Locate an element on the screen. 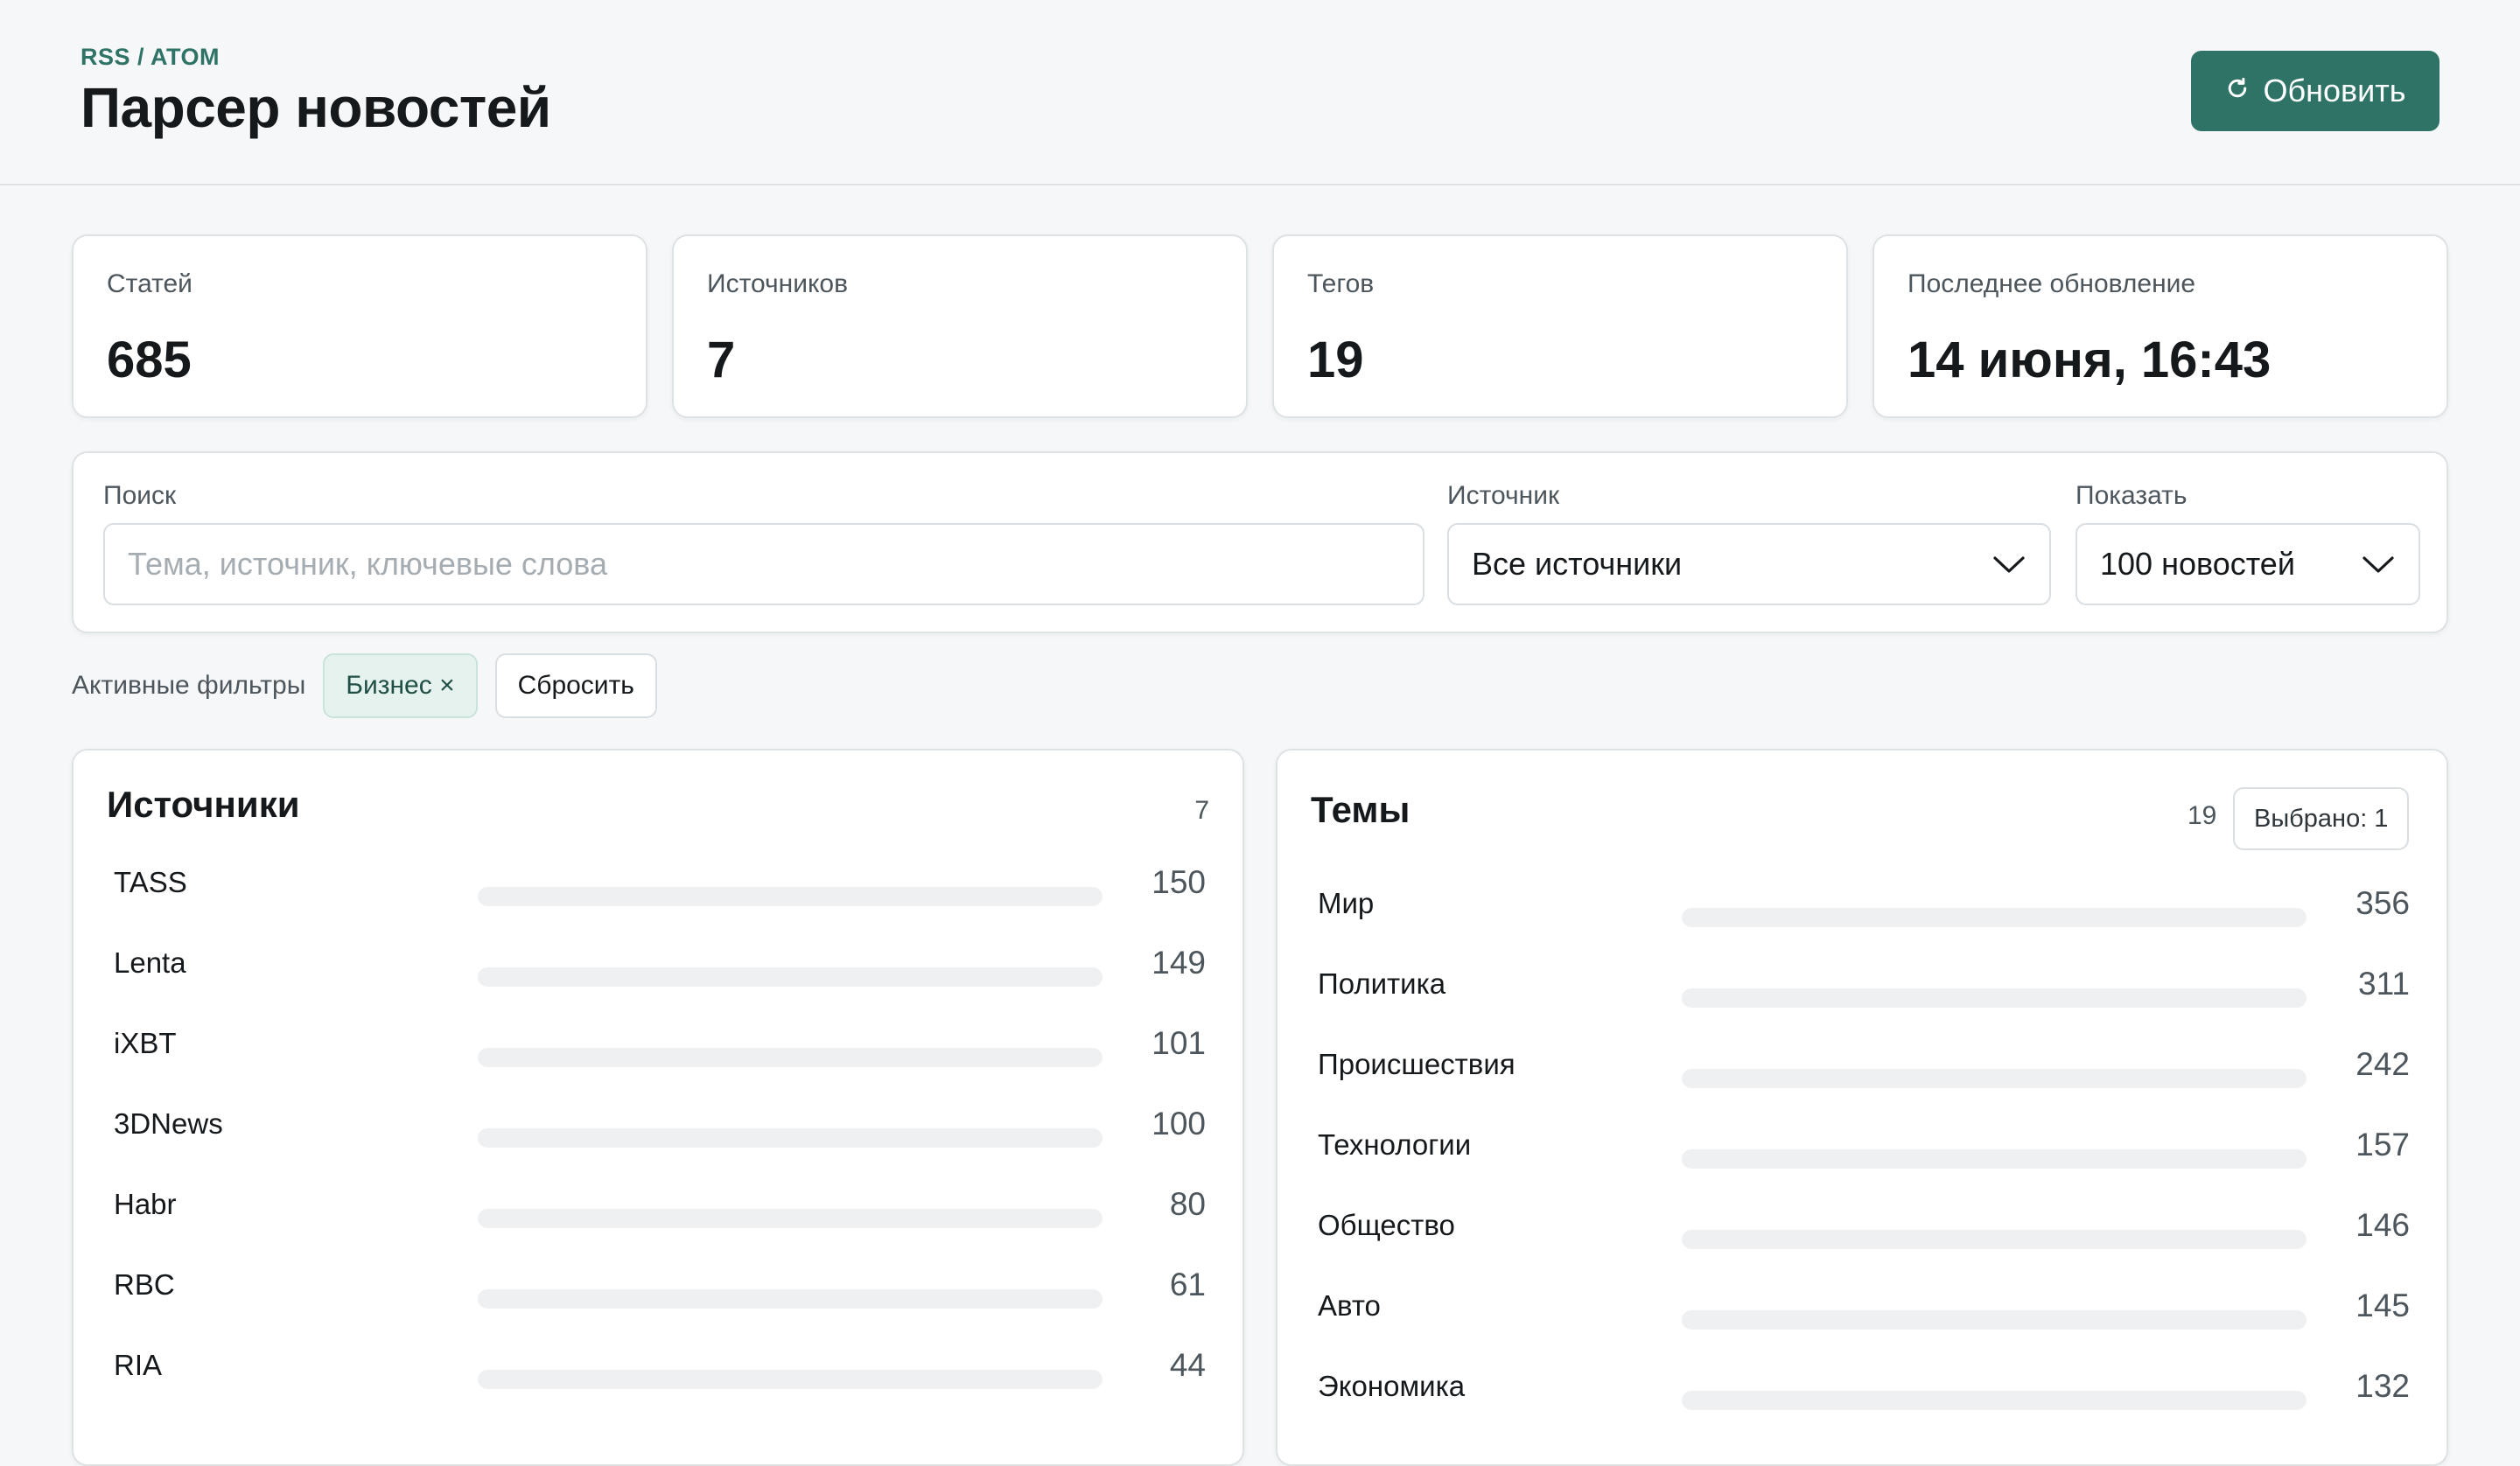 This screenshot has width=2520, height=1466. source-name: RIA is located at coordinates (138, 1365).